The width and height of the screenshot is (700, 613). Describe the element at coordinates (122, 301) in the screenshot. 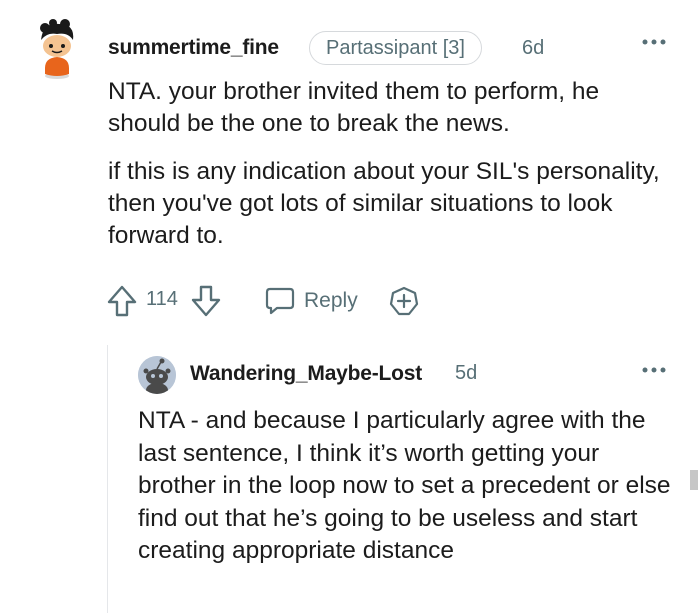

I see `upvote-icon` at that location.